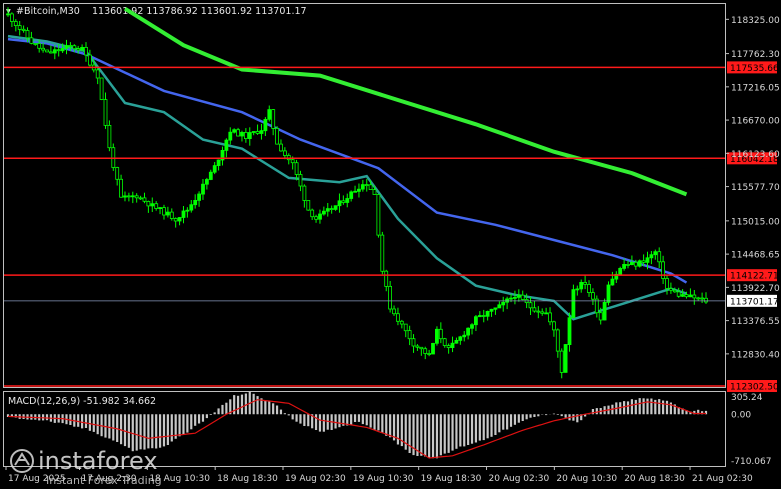  What do you see at coordinates (451, 479) in the screenshot?
I see `x-tick-label: 19 Aug 18:30` at bounding box center [451, 479].